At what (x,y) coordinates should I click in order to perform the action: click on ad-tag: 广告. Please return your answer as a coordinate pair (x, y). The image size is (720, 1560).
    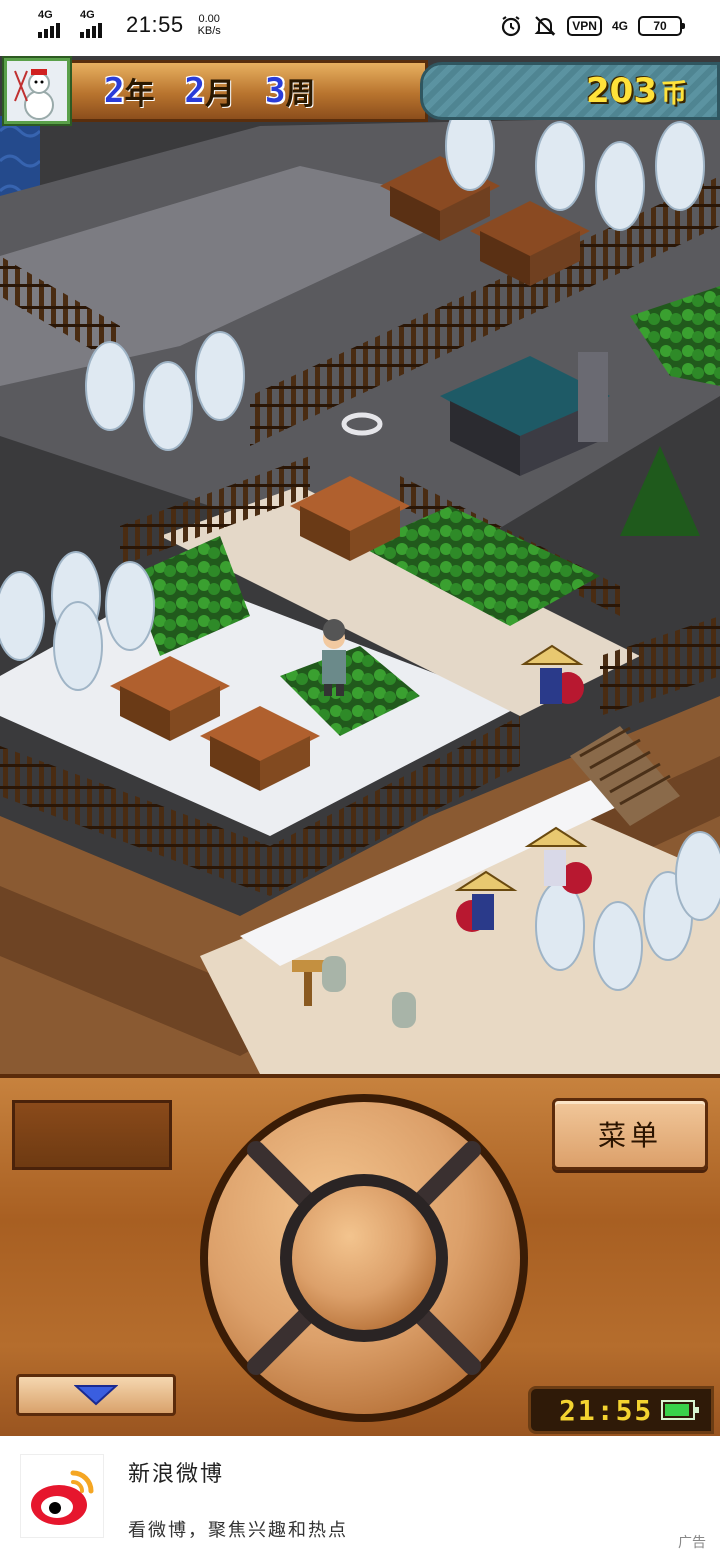
    Looking at the image, I should click on (692, 1542).